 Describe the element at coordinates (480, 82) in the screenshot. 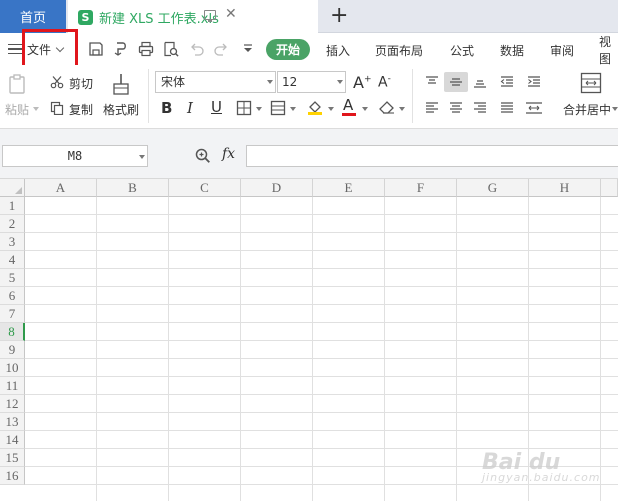

I see `align-bottom-icon` at that location.